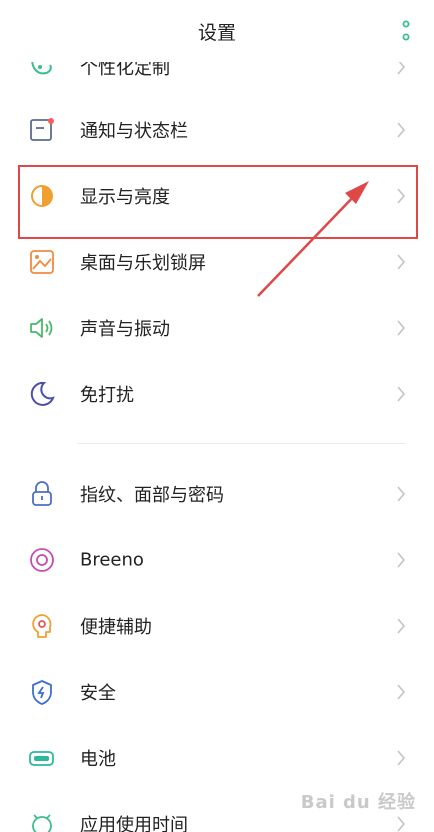 Image resolution: width=434 pixels, height=832 pixels. I want to click on settings-item-label: 应用使用时间, so click(134, 823).